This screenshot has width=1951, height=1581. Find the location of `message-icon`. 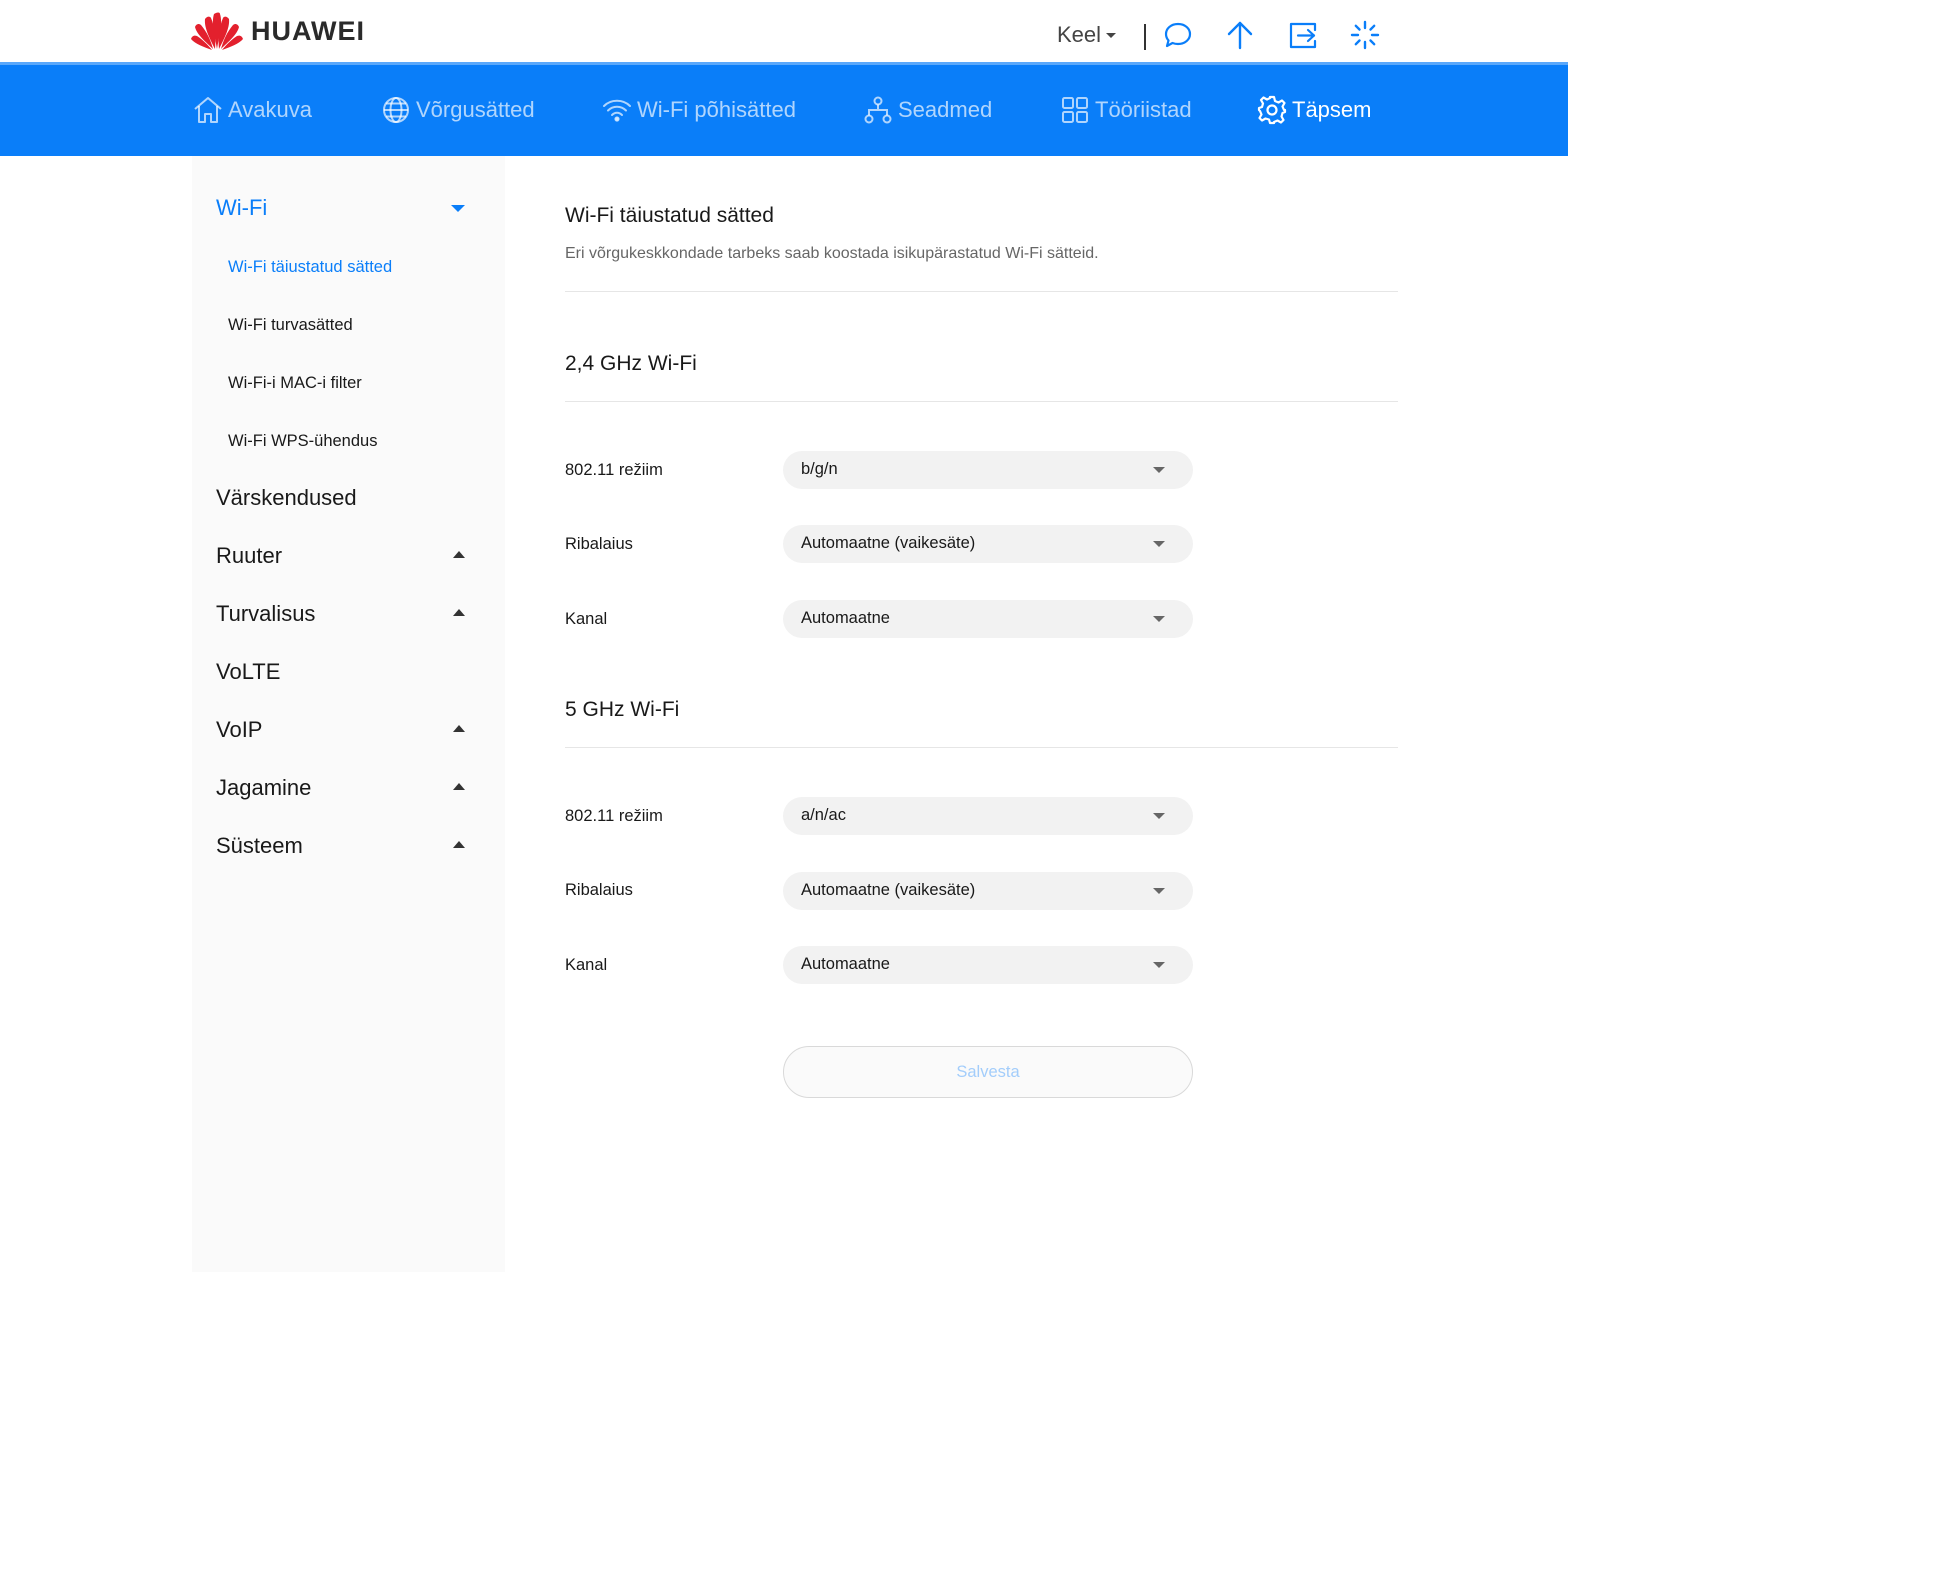

message-icon is located at coordinates (1178, 35).